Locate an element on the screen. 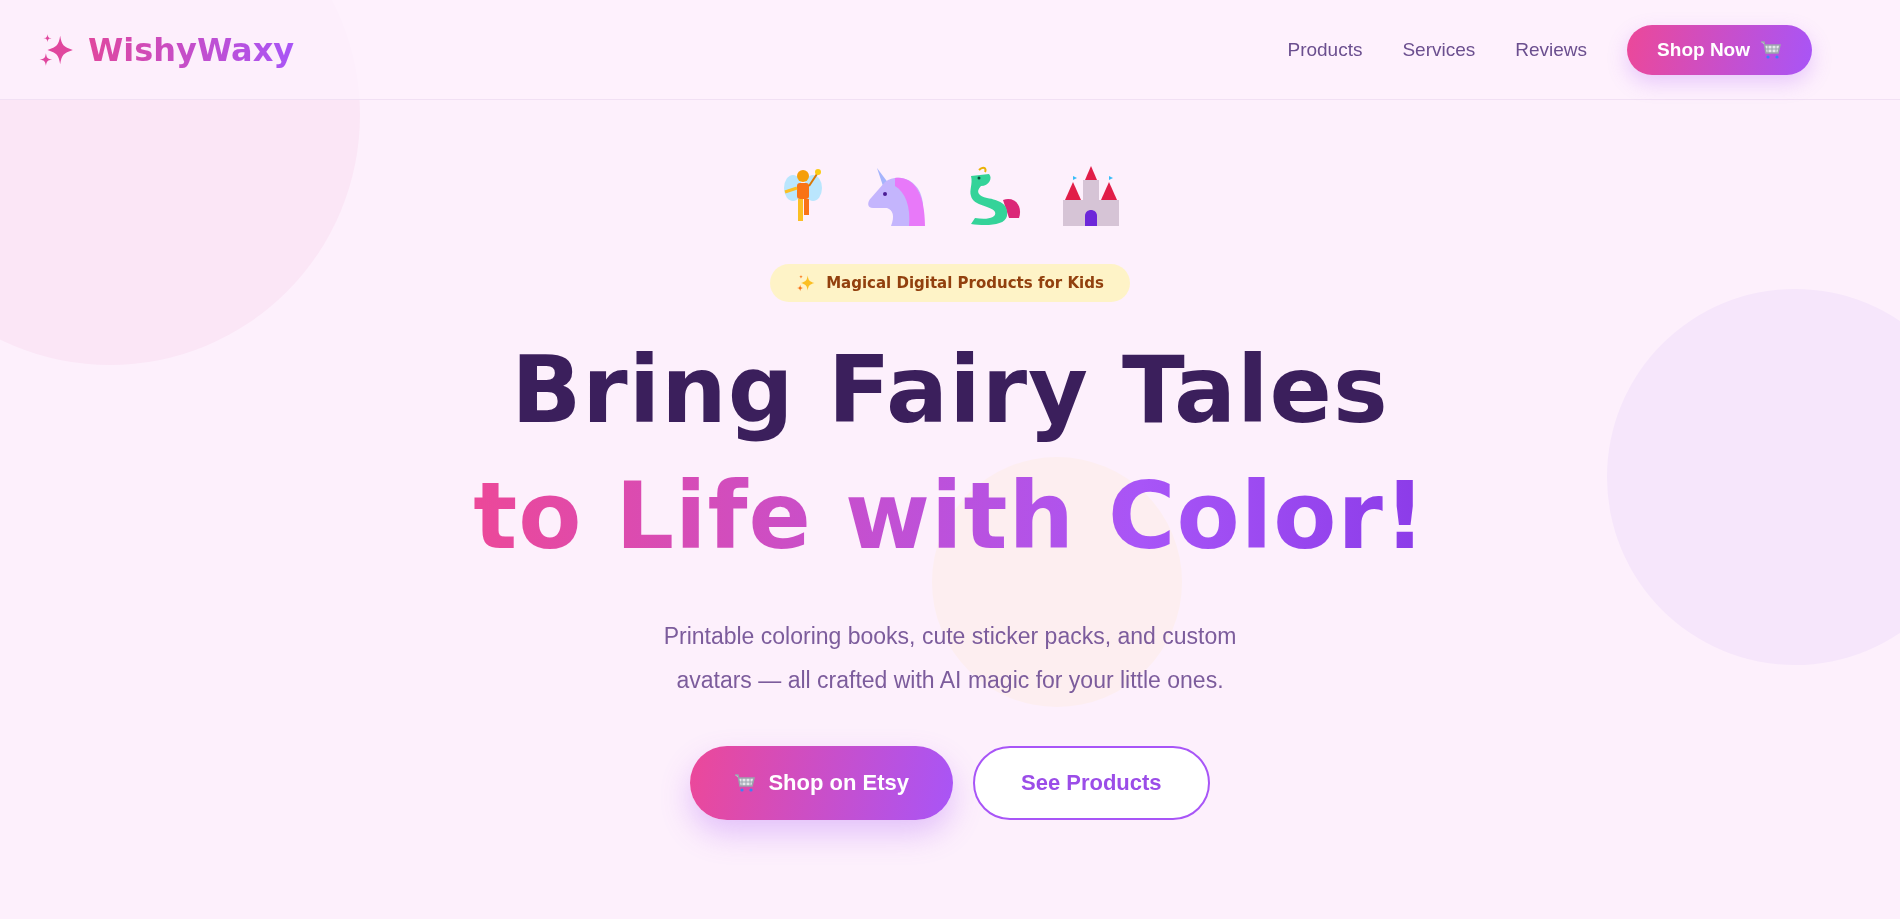  unicorn-icon is located at coordinates (895, 196).